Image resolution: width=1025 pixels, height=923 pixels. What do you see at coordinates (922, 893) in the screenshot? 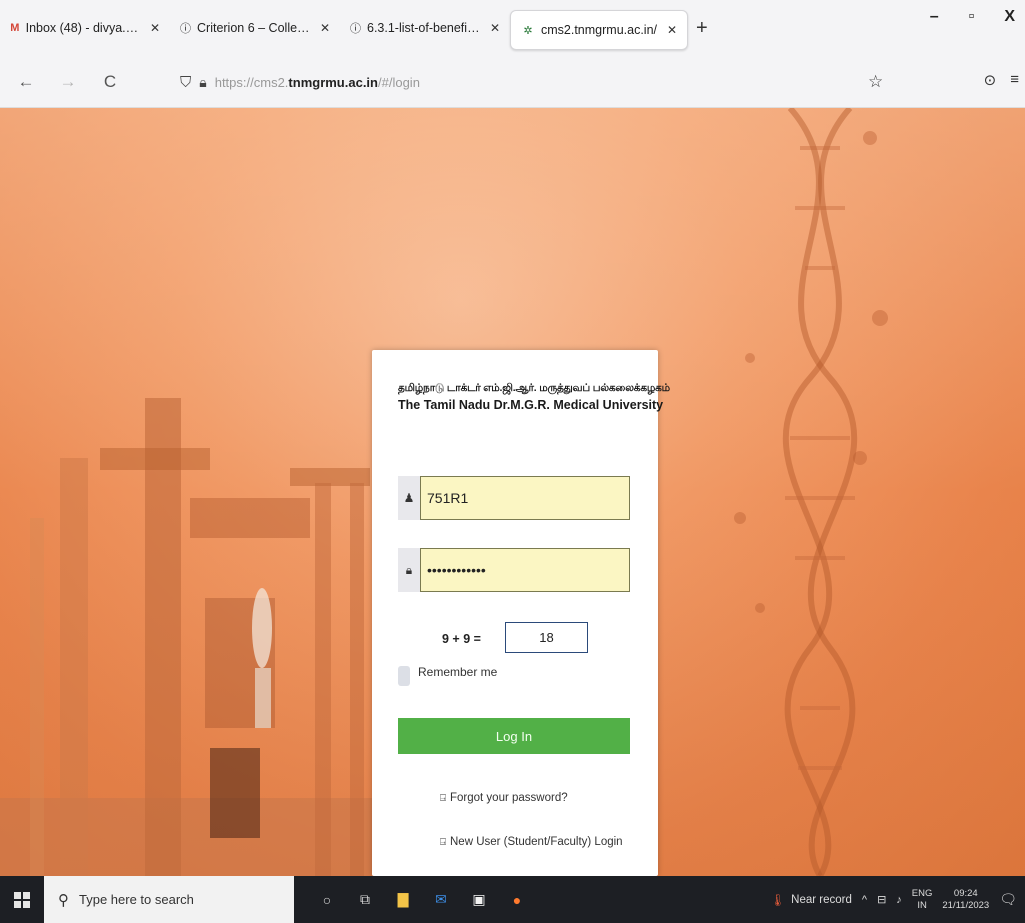
I see `lang-top: ENG` at bounding box center [922, 893].